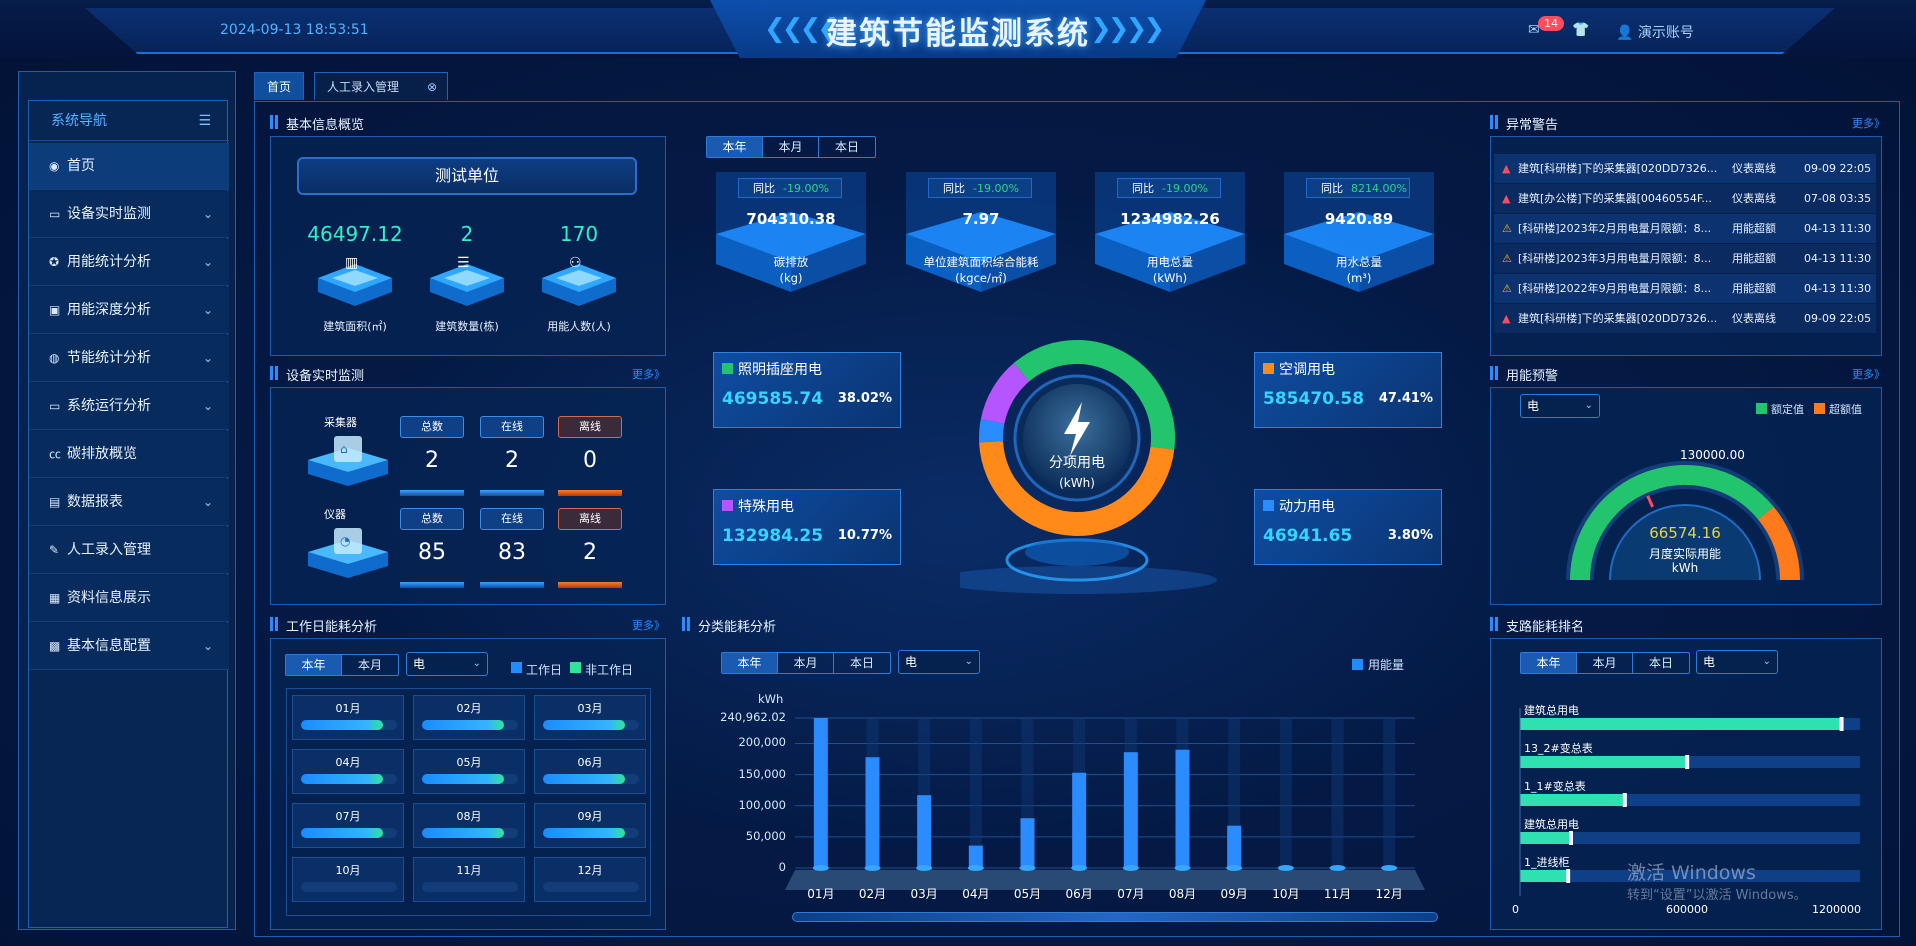 This screenshot has width=1916, height=946. What do you see at coordinates (469, 870) in the screenshot?
I see `month-label: 11月` at bounding box center [469, 870].